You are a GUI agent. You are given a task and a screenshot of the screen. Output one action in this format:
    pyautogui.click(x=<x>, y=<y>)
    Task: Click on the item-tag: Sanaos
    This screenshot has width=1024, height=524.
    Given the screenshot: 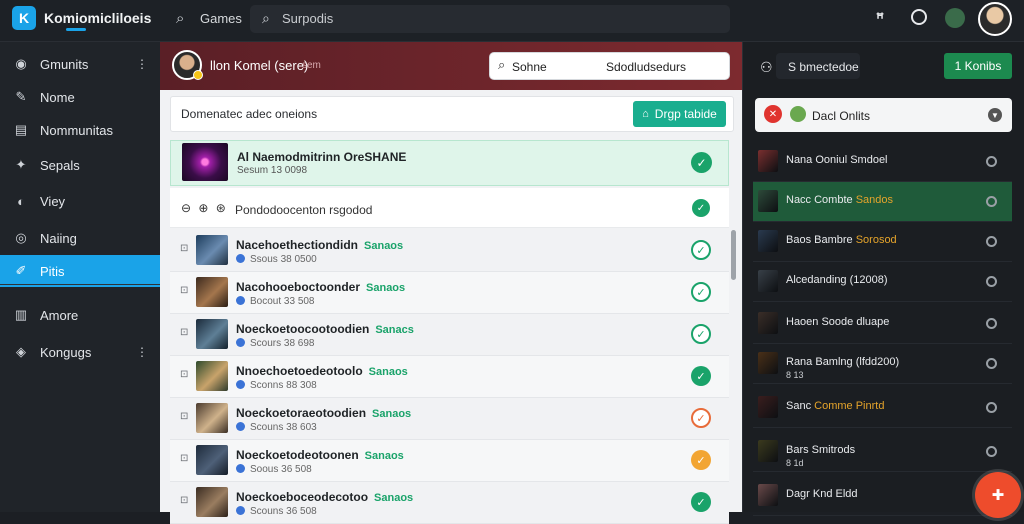 What is the action you would take?
    pyautogui.click(x=386, y=288)
    